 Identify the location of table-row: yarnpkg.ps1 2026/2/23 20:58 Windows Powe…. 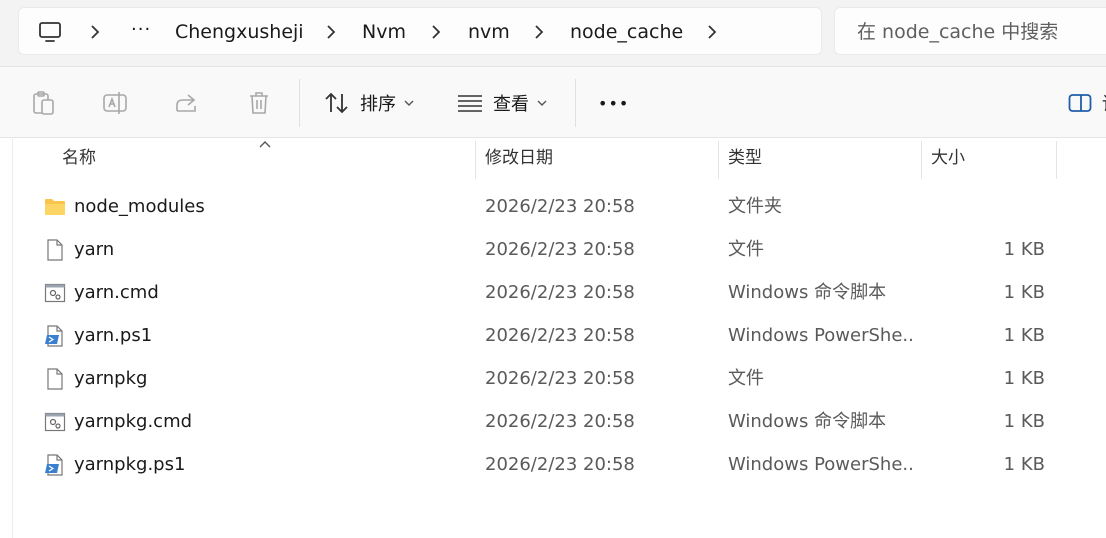
(553, 464).